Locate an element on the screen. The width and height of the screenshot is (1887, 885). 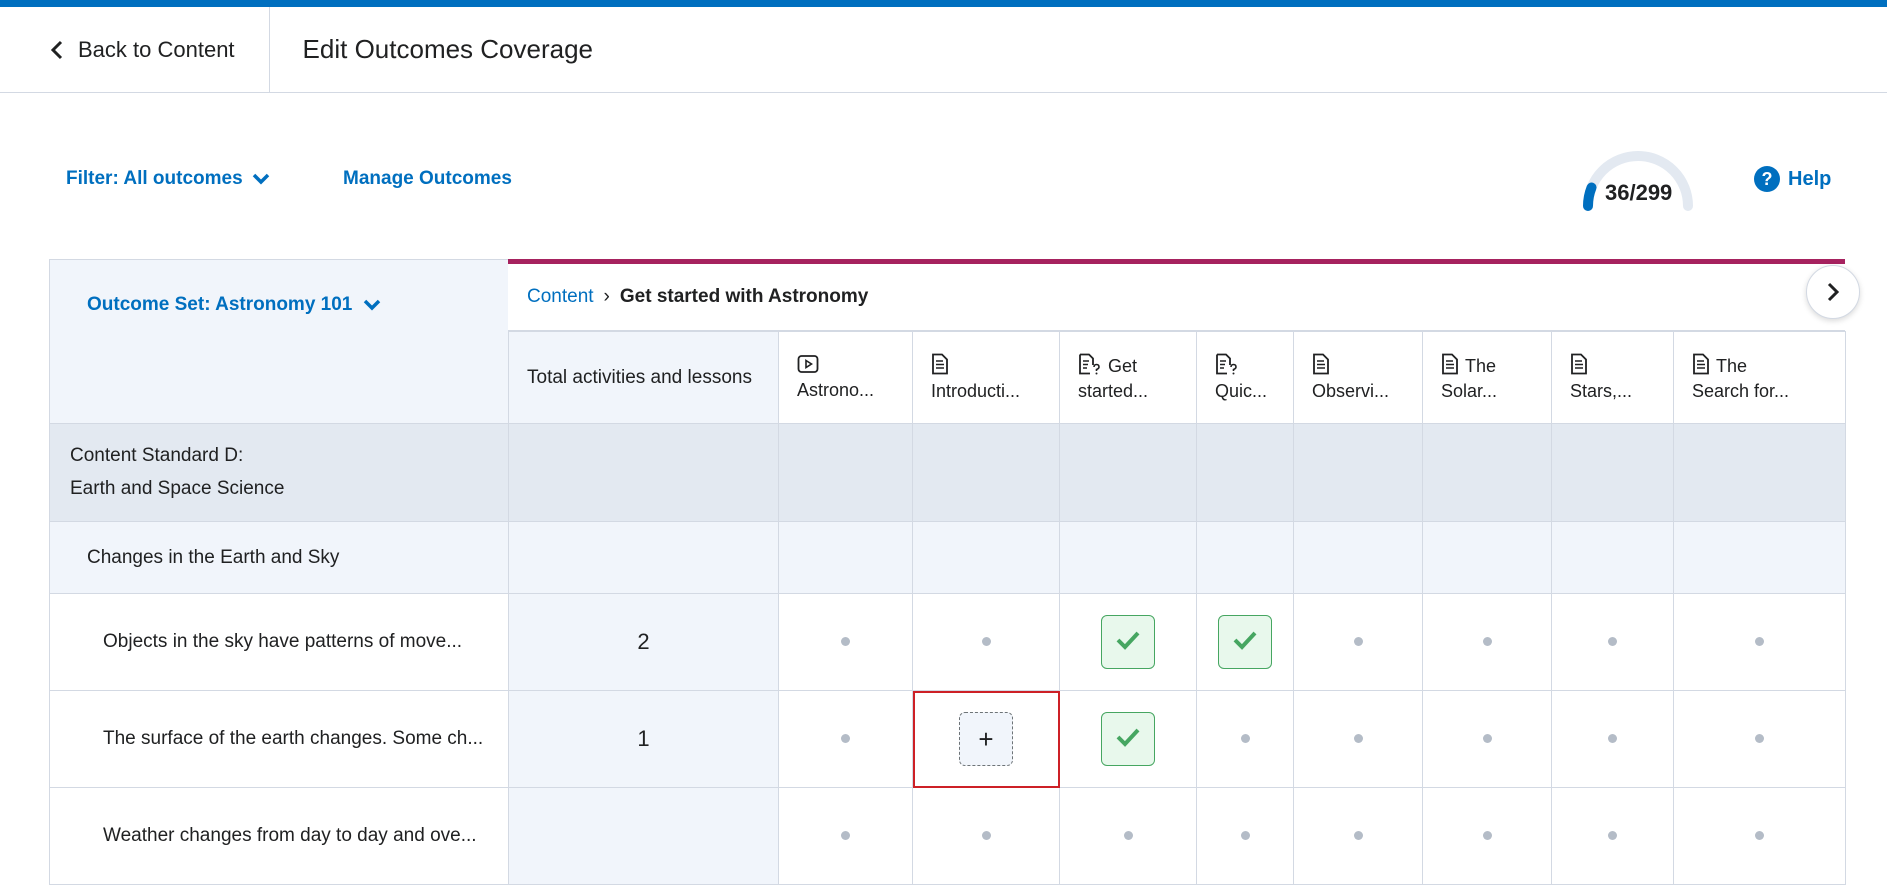
add-alignment-button: + is located at coordinates (986, 739).